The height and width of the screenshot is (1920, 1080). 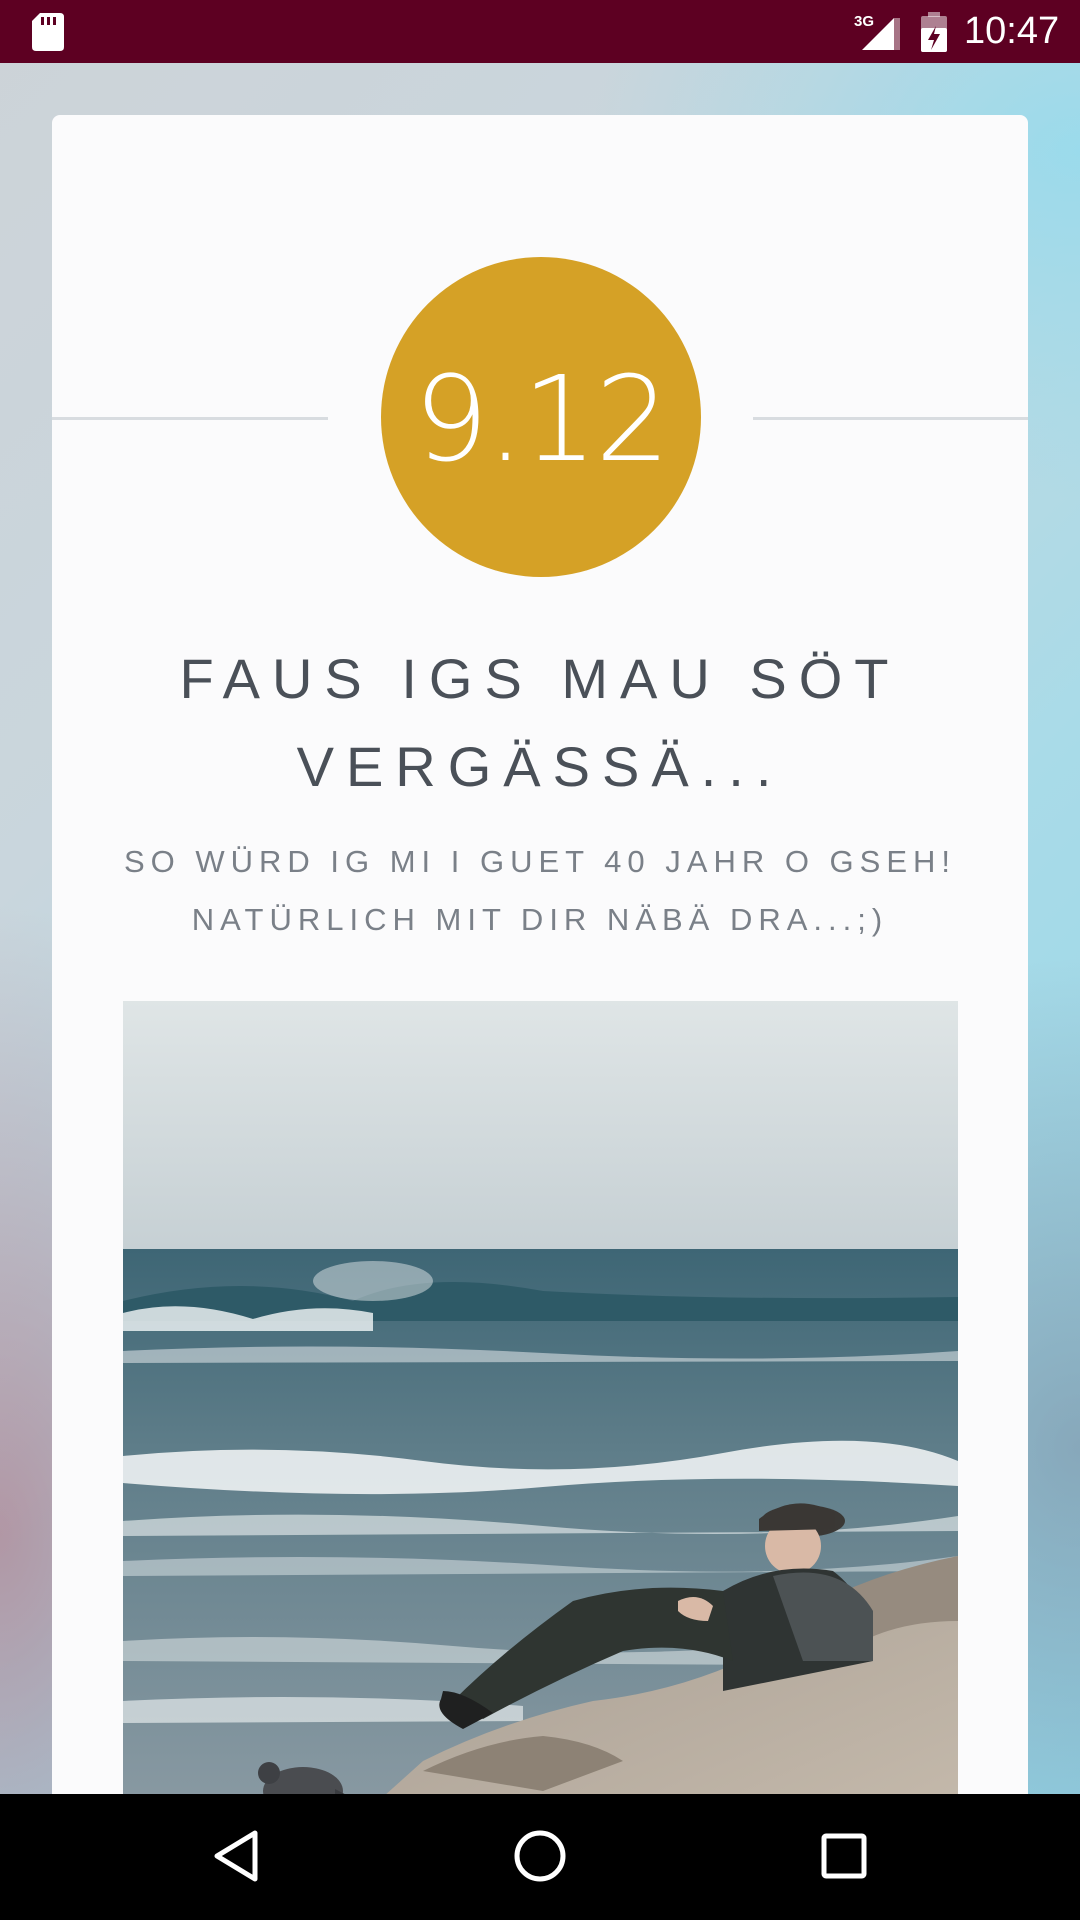 I want to click on network-type-label: 3G, so click(x=864, y=21).